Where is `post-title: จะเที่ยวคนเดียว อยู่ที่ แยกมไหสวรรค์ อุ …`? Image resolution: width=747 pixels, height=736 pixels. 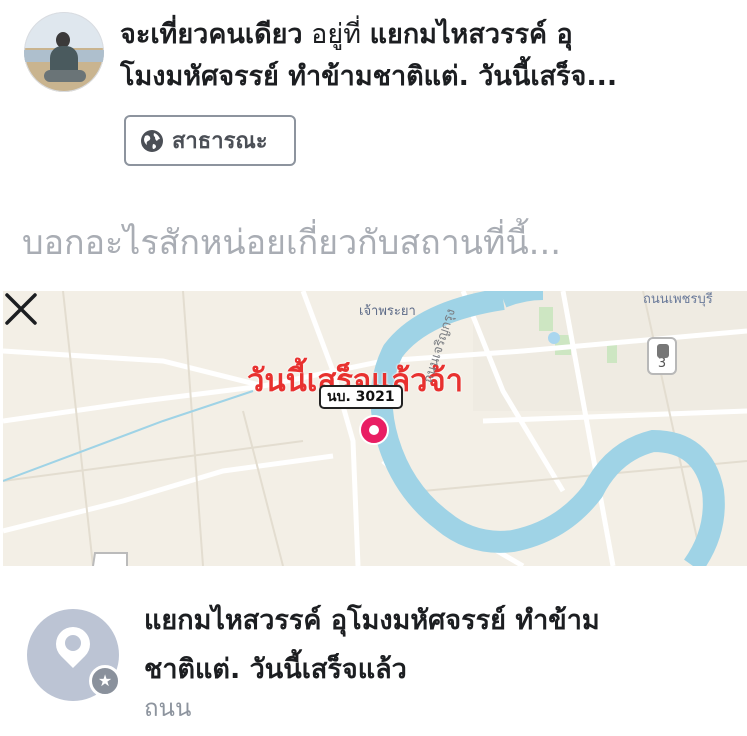 post-title: จะเที่ยวคนเดียว อยู่ที่ แยกมไหสวรรค์ อุ … is located at coordinates (420, 56).